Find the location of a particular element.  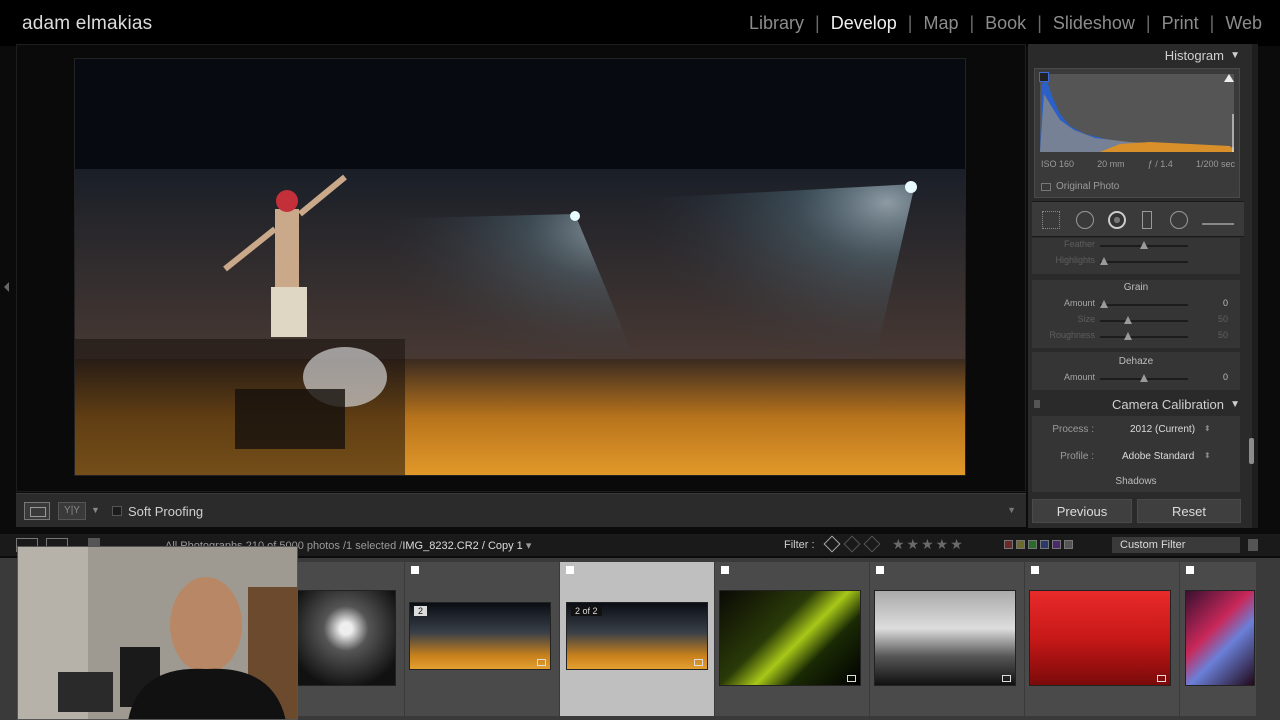

grain-amount-slider: Amount 0 is located at coordinates (1136, 305).